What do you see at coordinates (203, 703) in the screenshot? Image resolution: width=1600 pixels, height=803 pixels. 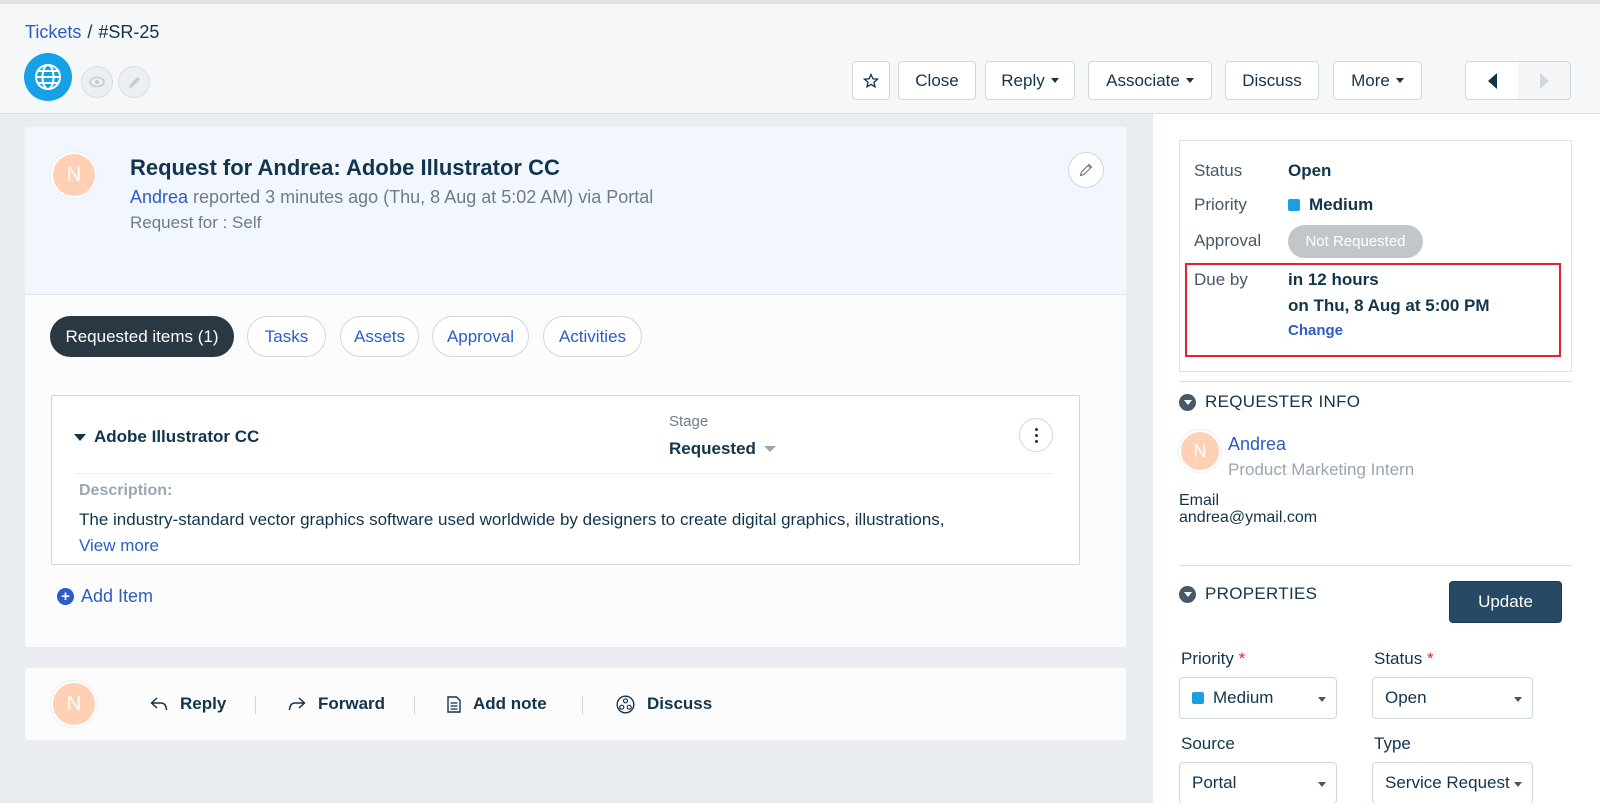 I see `reply-label: Reply` at bounding box center [203, 703].